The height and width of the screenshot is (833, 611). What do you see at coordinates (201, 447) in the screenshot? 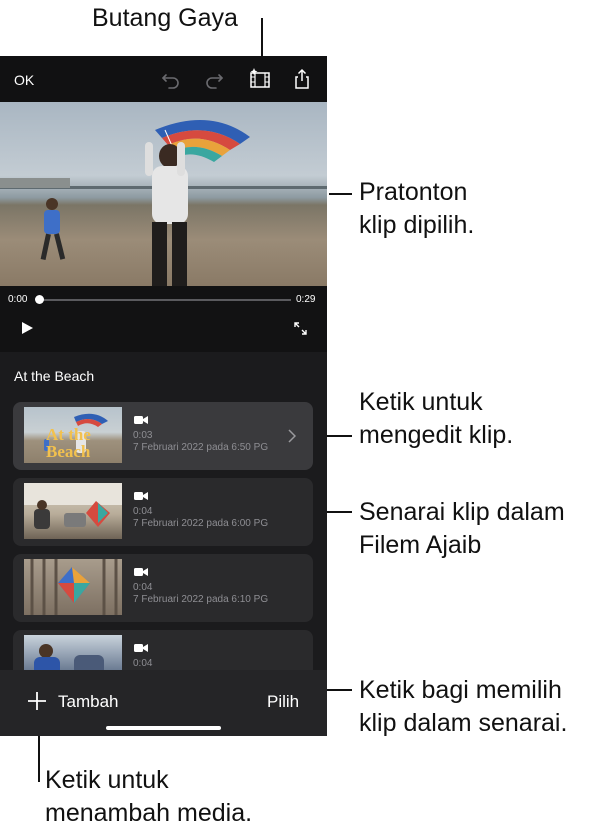
I see `clip-date: 7 Februari 2022 pada 6:50 PG` at bounding box center [201, 447].